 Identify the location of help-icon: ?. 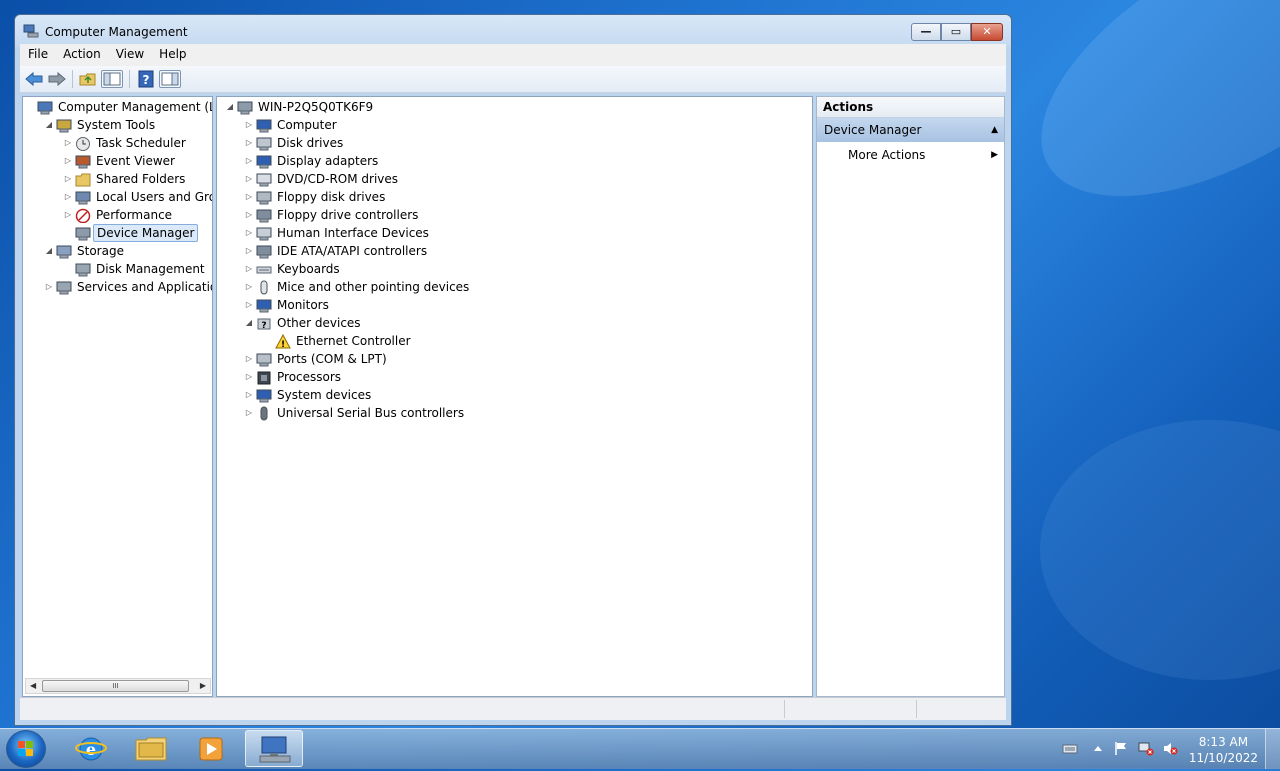
(146, 79).